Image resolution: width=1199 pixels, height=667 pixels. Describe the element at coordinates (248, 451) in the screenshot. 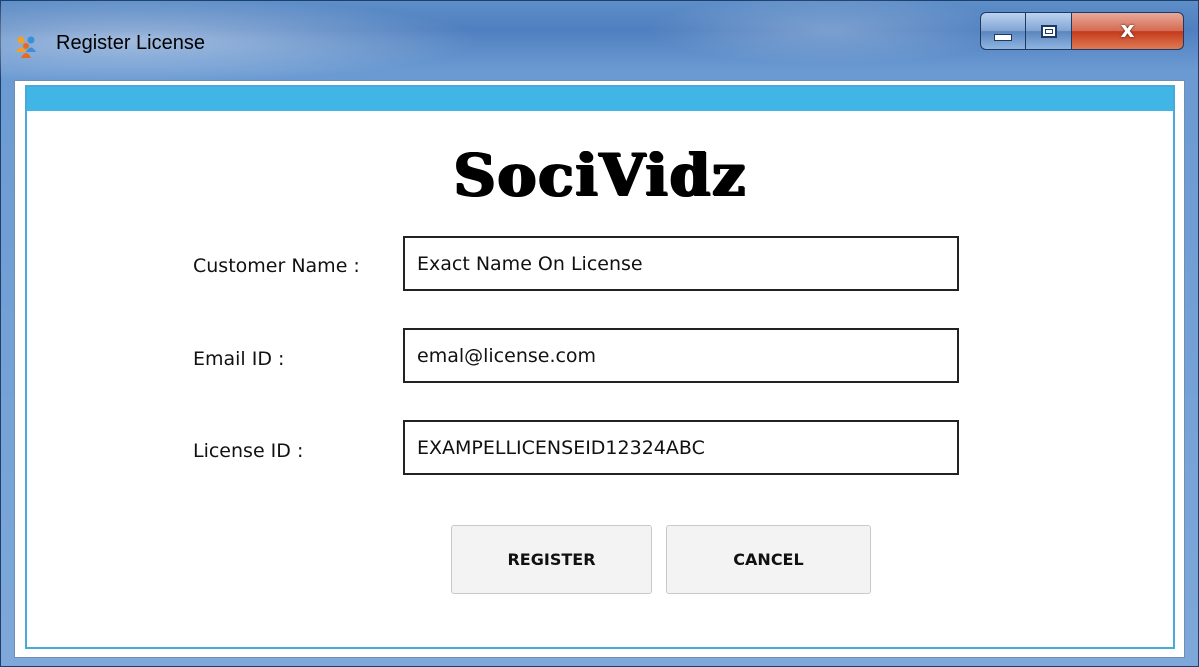

I see `license-id-label: License ID :` at that location.